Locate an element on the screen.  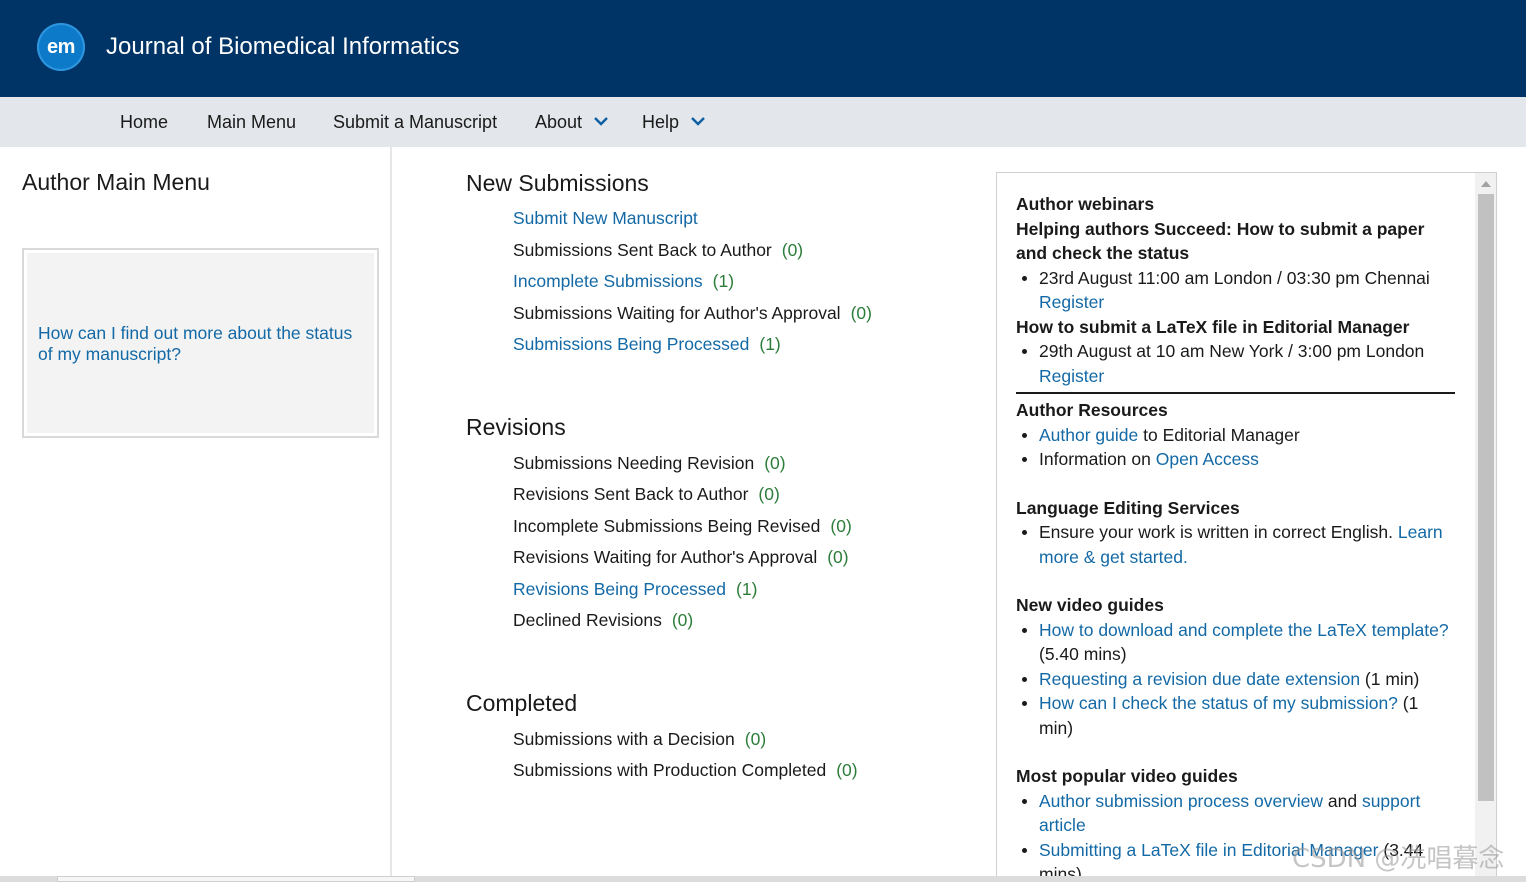
nav-about-label: About is located at coordinates (559, 122).